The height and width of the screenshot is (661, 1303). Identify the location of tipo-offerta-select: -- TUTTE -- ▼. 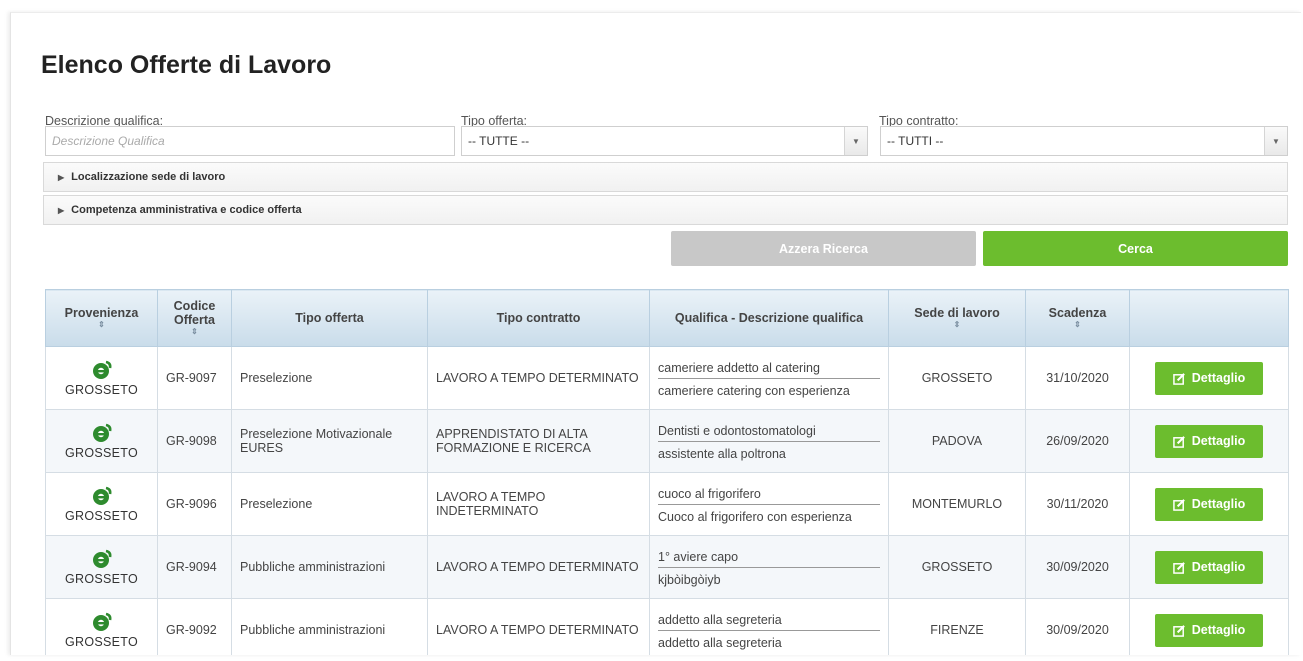
(664, 141).